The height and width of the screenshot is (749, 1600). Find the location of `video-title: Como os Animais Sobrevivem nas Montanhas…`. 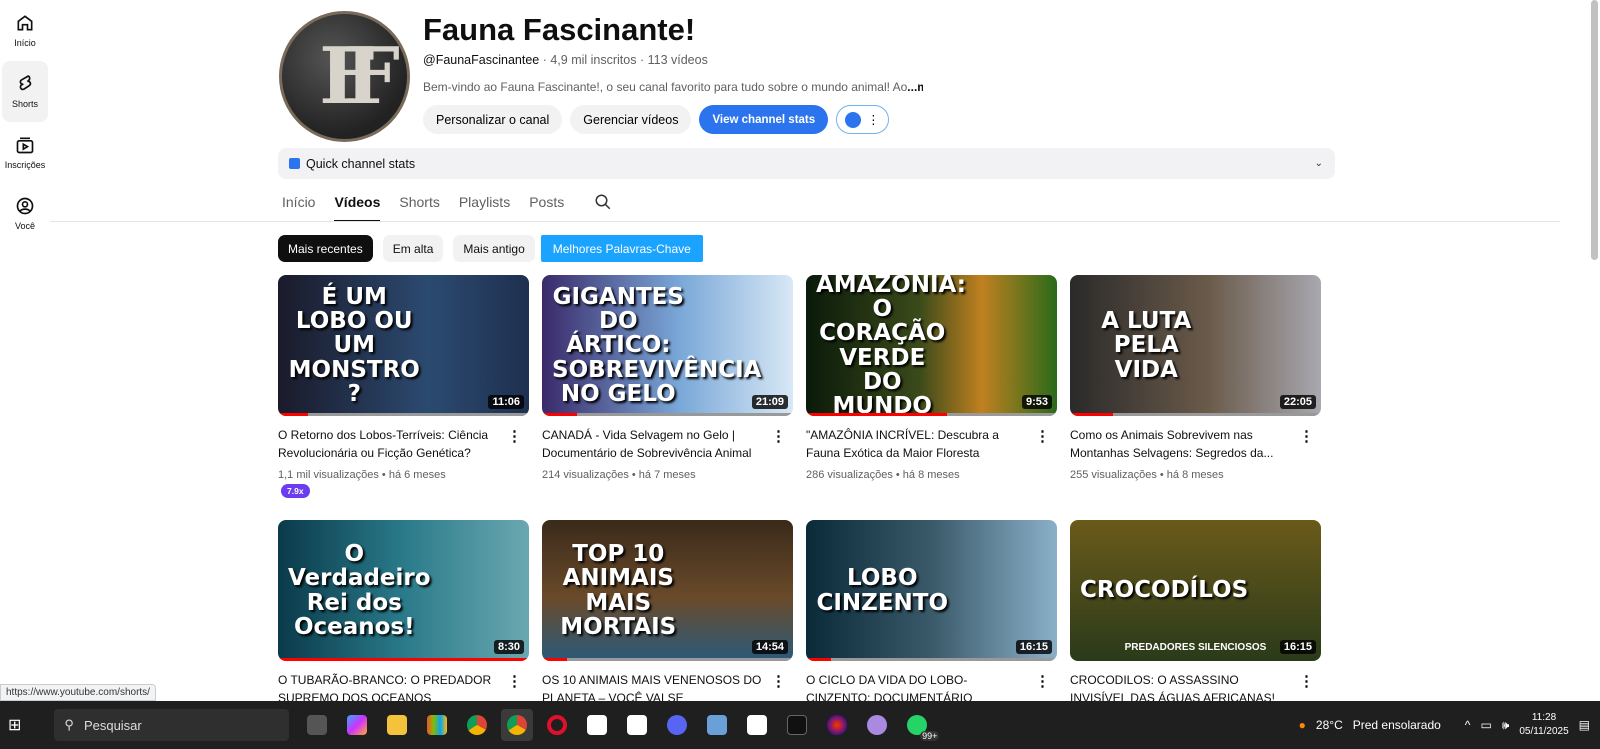

video-title: Como os Animais Sobrevivem nas Montanhas… is located at coordinates (1182, 444).